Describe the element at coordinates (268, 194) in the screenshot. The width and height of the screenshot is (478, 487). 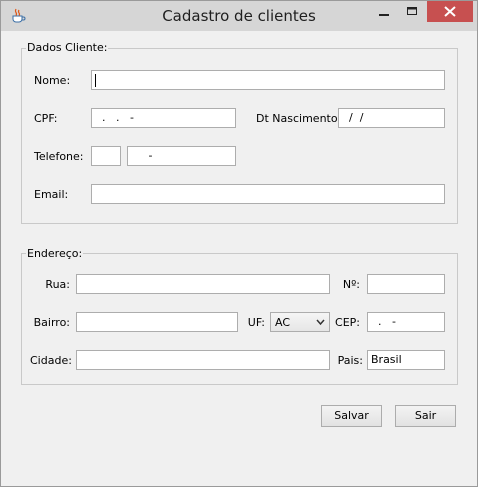
I see `email-input` at that location.